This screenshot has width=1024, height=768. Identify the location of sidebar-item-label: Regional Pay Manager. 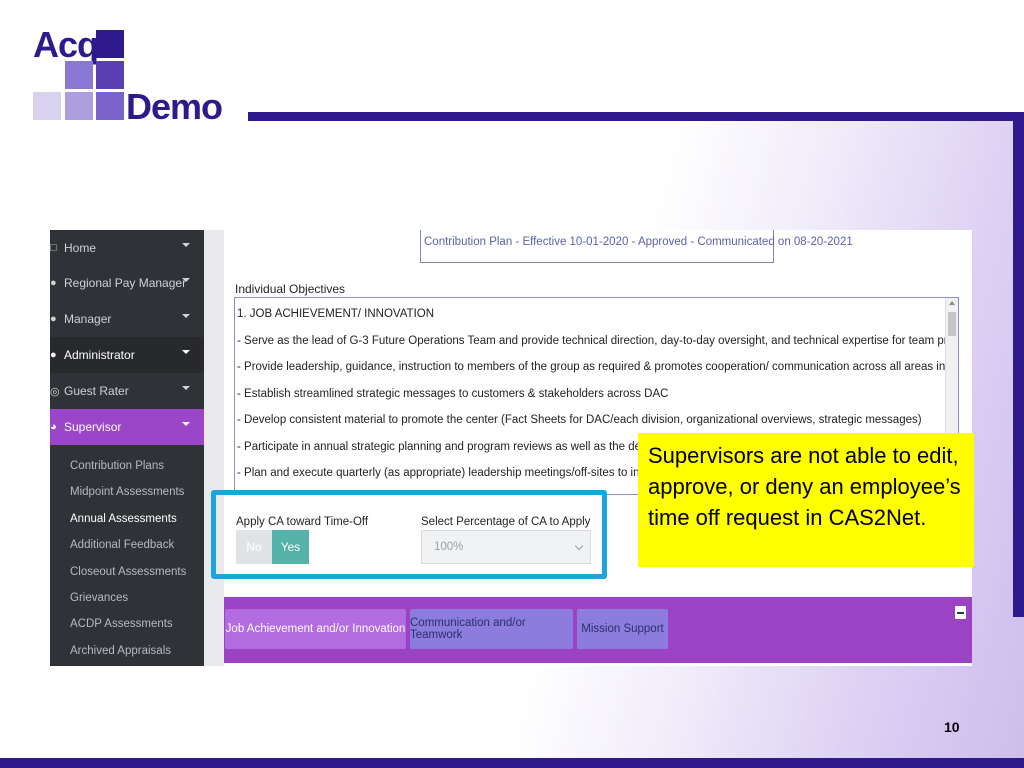
(125, 283).